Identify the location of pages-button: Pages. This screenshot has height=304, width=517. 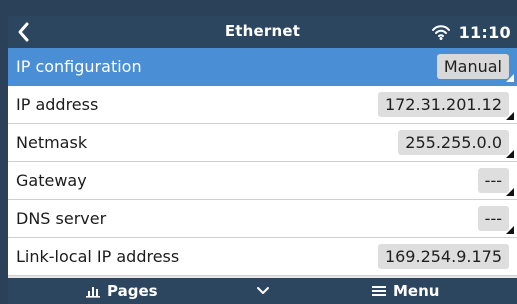
(121, 291).